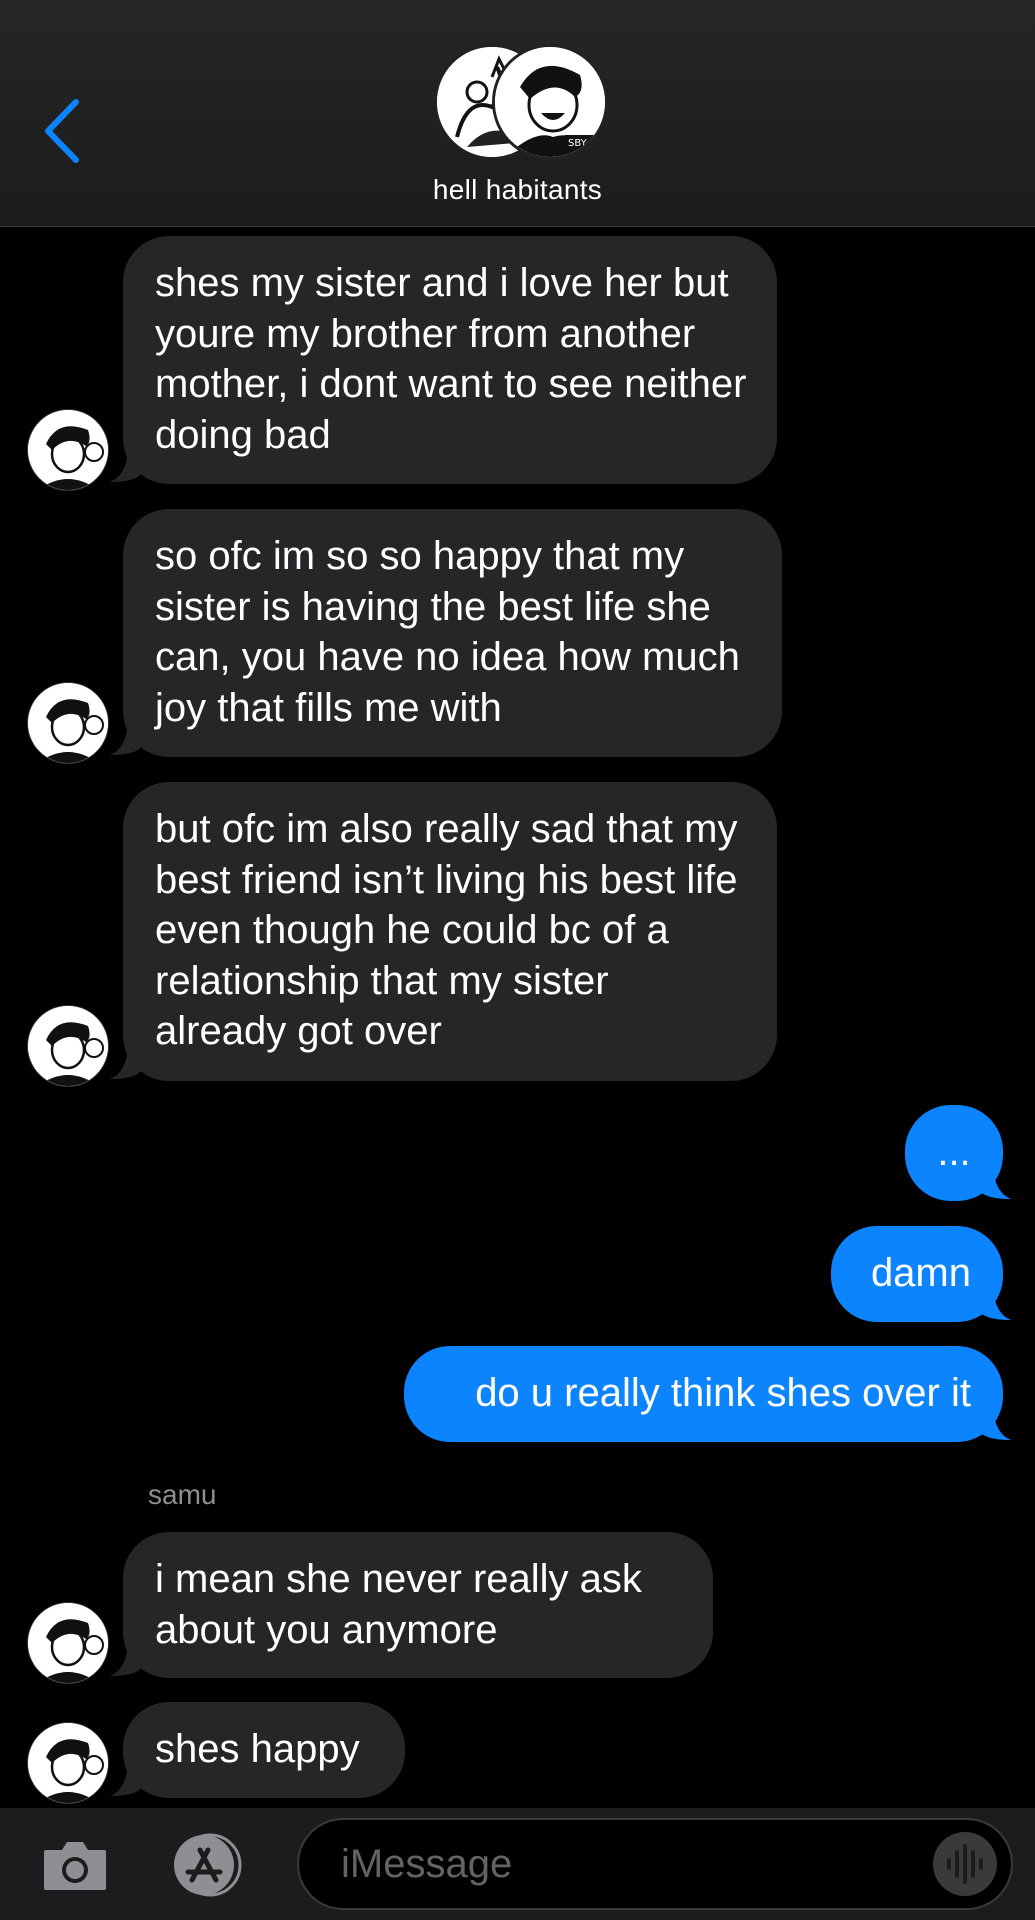 Image resolution: width=1035 pixels, height=1920 pixels. Describe the element at coordinates (517, 1753) in the screenshot. I see `message-incoming: shes happy` at that location.